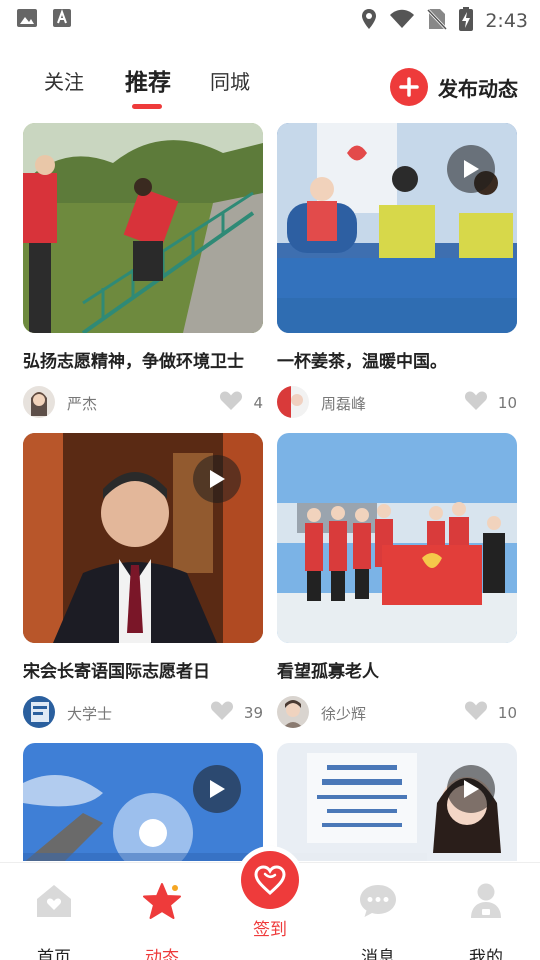 The width and height of the screenshot is (540, 960). Describe the element at coordinates (143, 669) in the screenshot. I see `post-title: 宋会长寄语国际志愿者日` at that location.